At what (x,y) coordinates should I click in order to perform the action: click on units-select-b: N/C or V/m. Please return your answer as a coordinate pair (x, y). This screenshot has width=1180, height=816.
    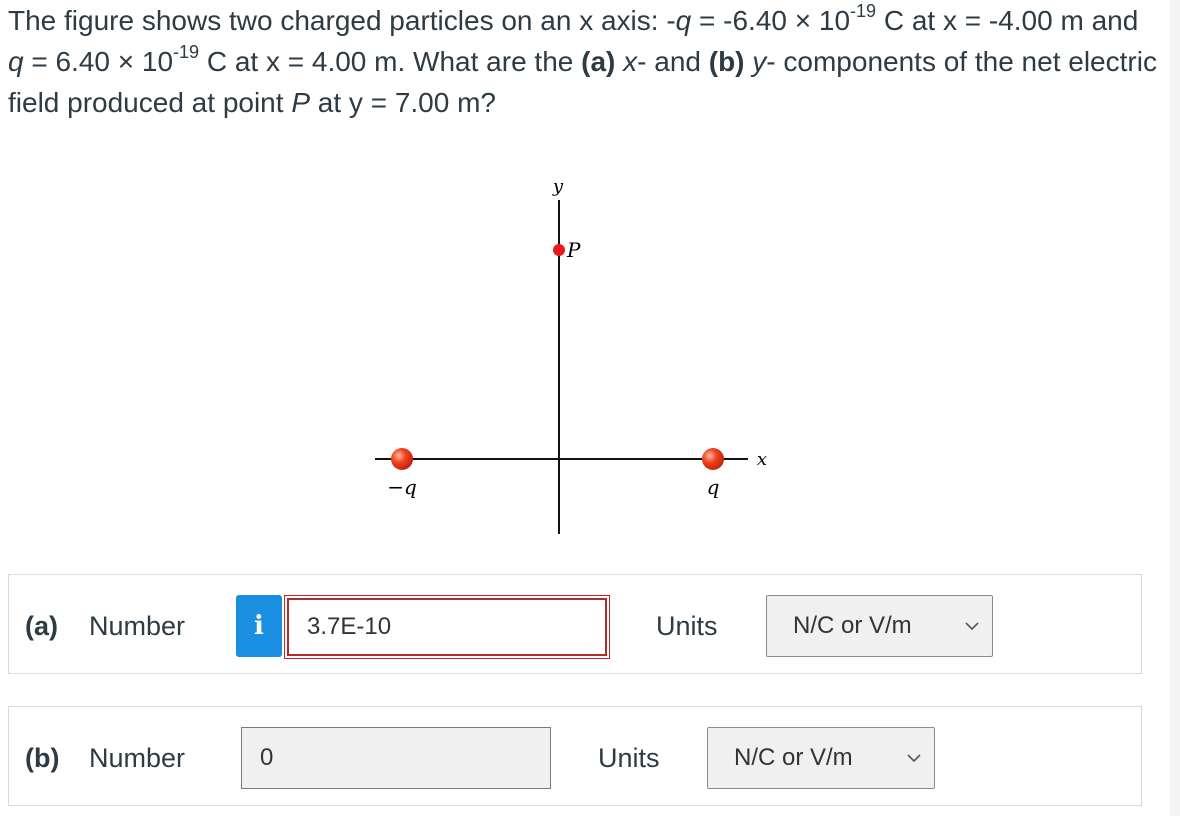
    Looking at the image, I should click on (821, 758).